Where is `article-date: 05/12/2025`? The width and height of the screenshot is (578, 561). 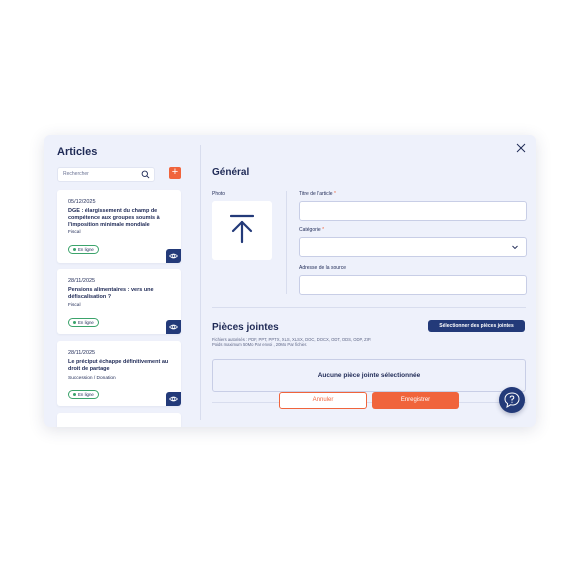
article-date: 05/12/2025 is located at coordinates (82, 202).